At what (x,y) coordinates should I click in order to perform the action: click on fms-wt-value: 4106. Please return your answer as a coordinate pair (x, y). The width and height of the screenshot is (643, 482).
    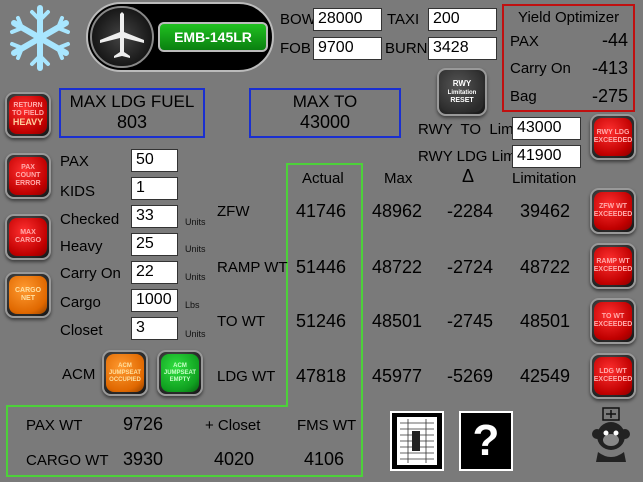
    Looking at the image, I should click on (324, 459).